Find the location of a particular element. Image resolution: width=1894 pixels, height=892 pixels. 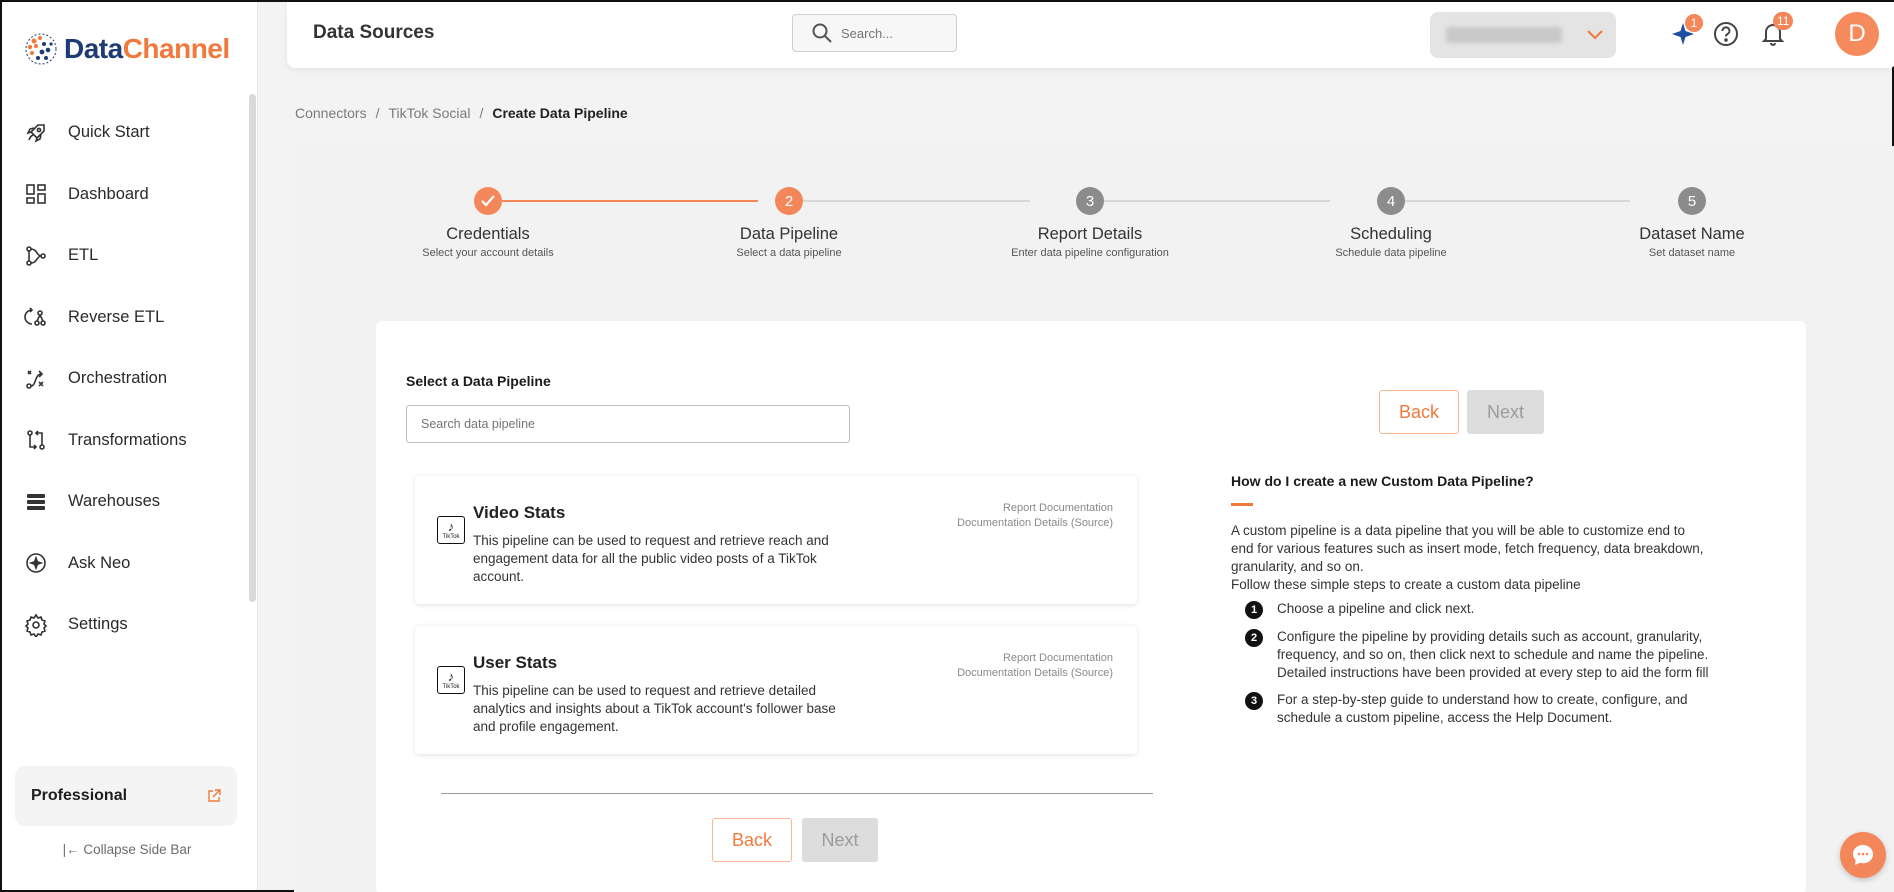

step-title: Data Pipeline is located at coordinates (789, 234).